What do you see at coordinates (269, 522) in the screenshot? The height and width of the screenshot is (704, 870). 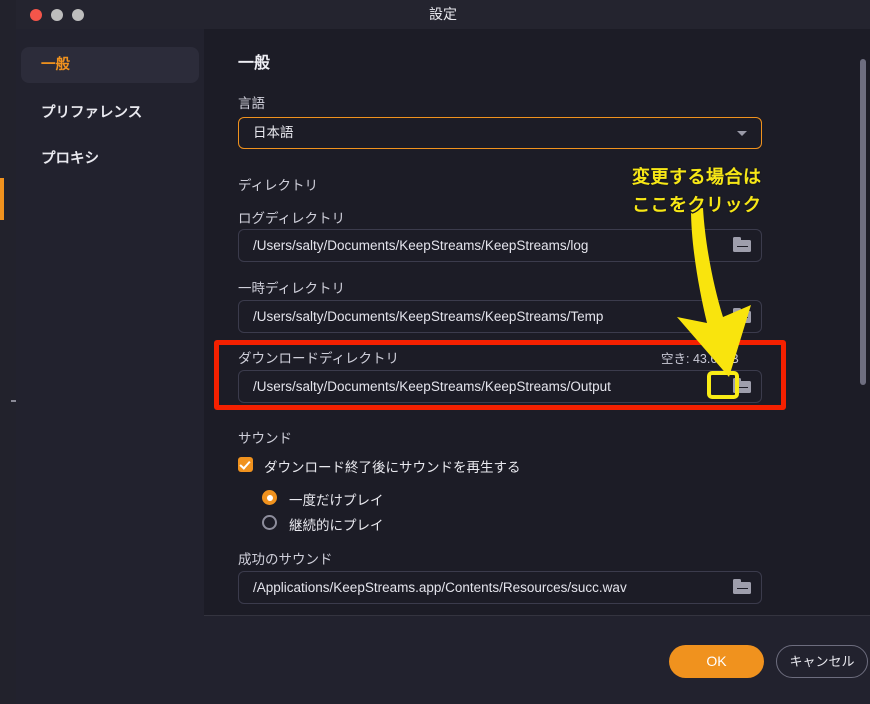 I see `radio-play-continuous` at bounding box center [269, 522].